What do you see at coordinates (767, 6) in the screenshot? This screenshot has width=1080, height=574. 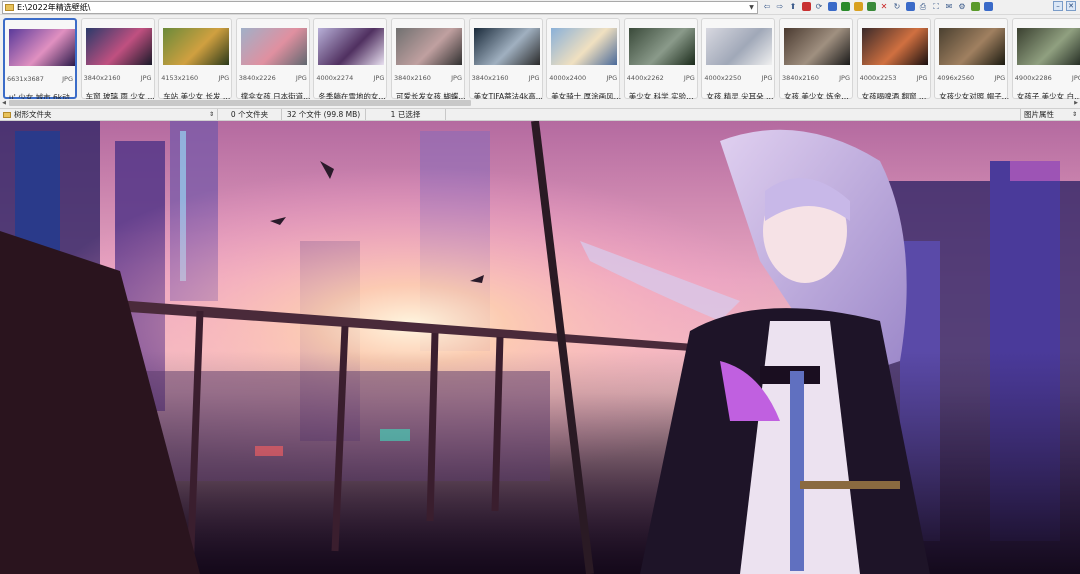 I see `back-icon: ⇦` at bounding box center [767, 6].